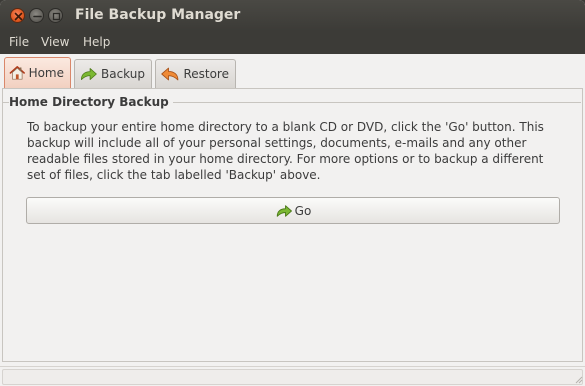 The image size is (585, 386). I want to click on maximize-icon, so click(56, 16).